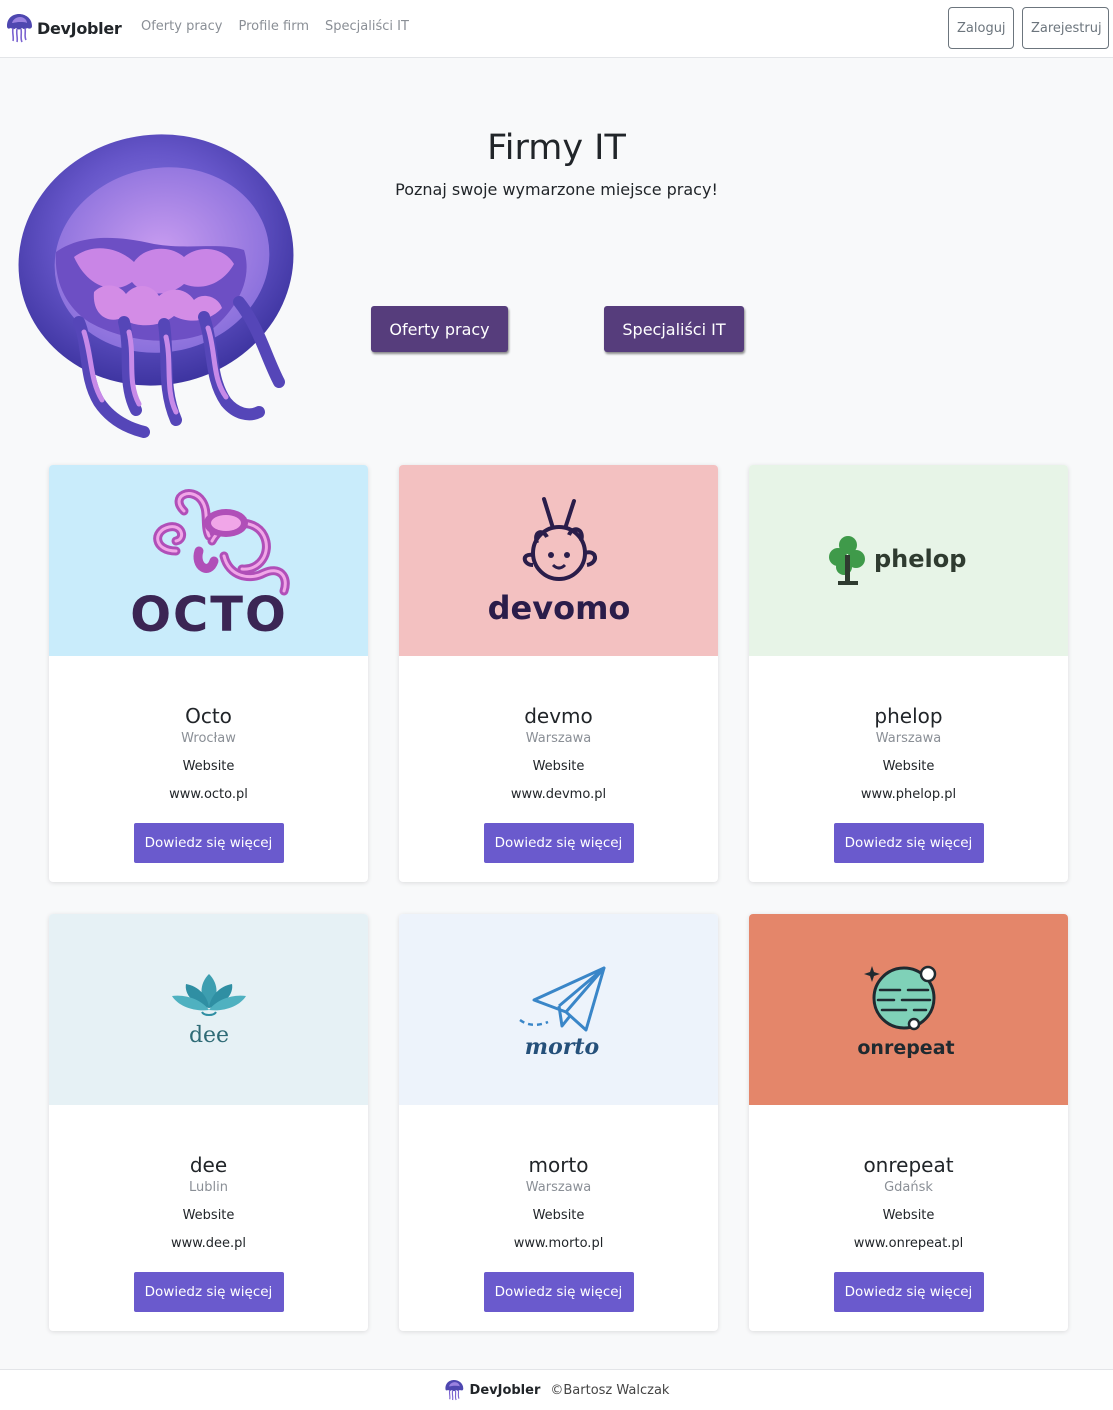  Describe the element at coordinates (981, 28) in the screenshot. I see `login-button: Zaloguj` at that location.